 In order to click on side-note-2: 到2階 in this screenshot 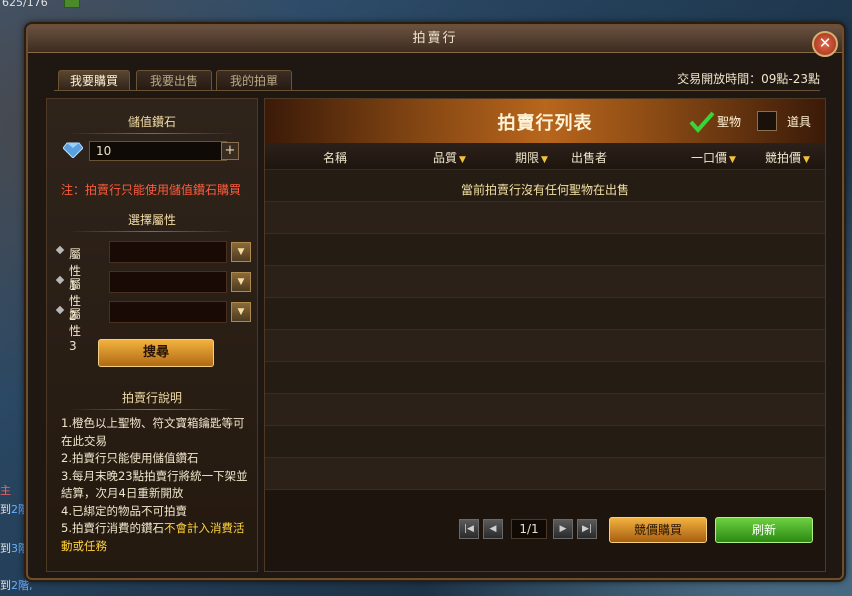, I will do `click(14, 509)`.